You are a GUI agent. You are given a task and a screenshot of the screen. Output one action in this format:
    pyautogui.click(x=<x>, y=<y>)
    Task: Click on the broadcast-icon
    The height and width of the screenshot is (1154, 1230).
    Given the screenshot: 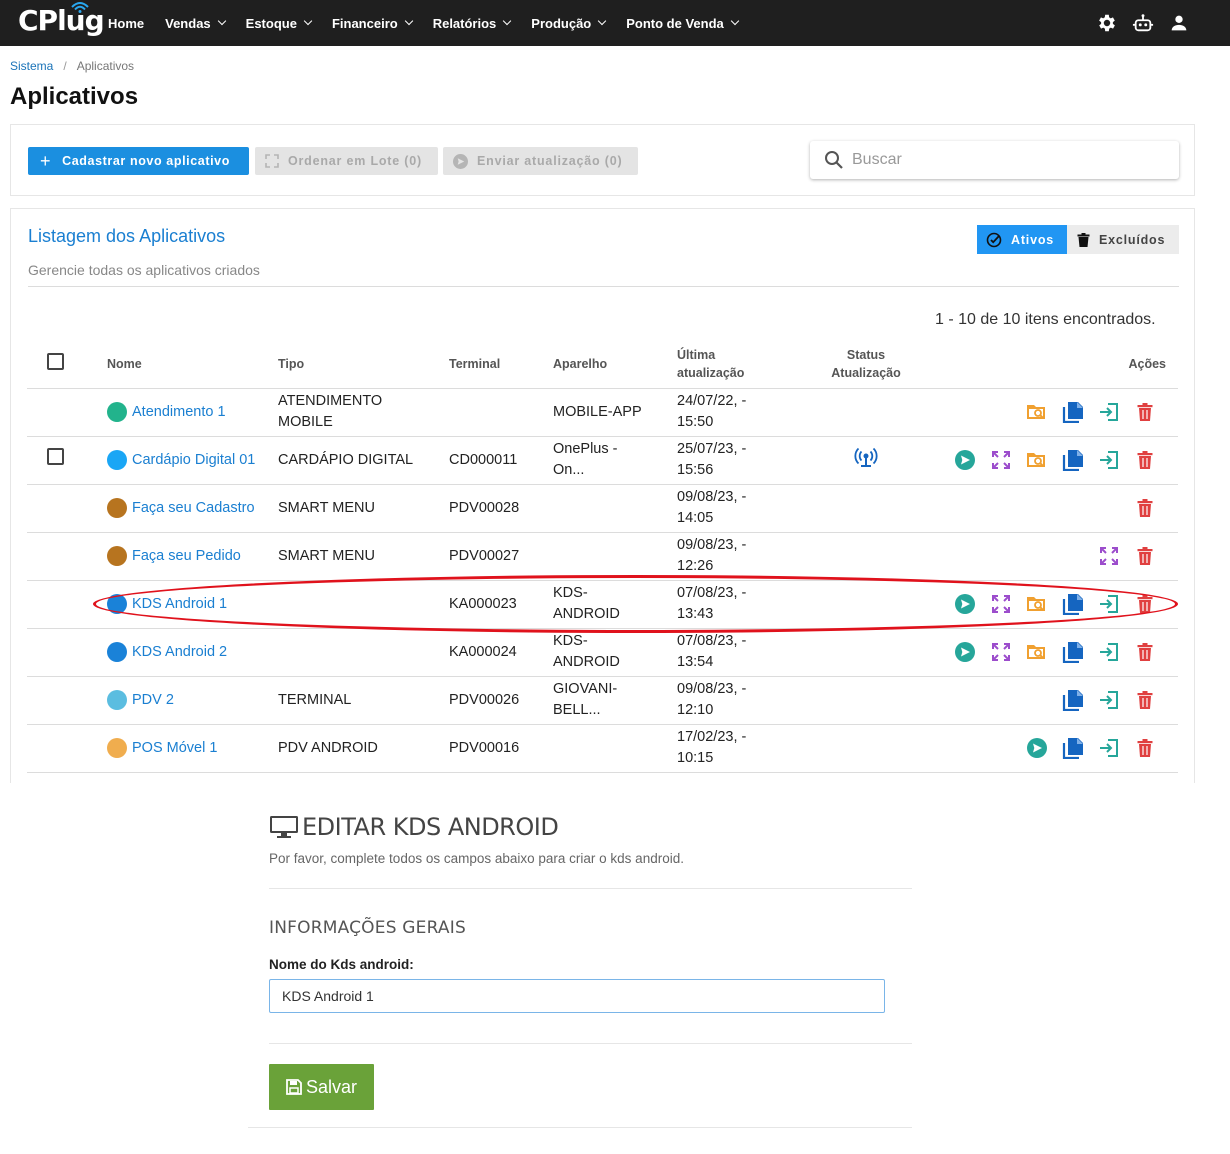 What is the action you would take?
    pyautogui.click(x=866, y=460)
    